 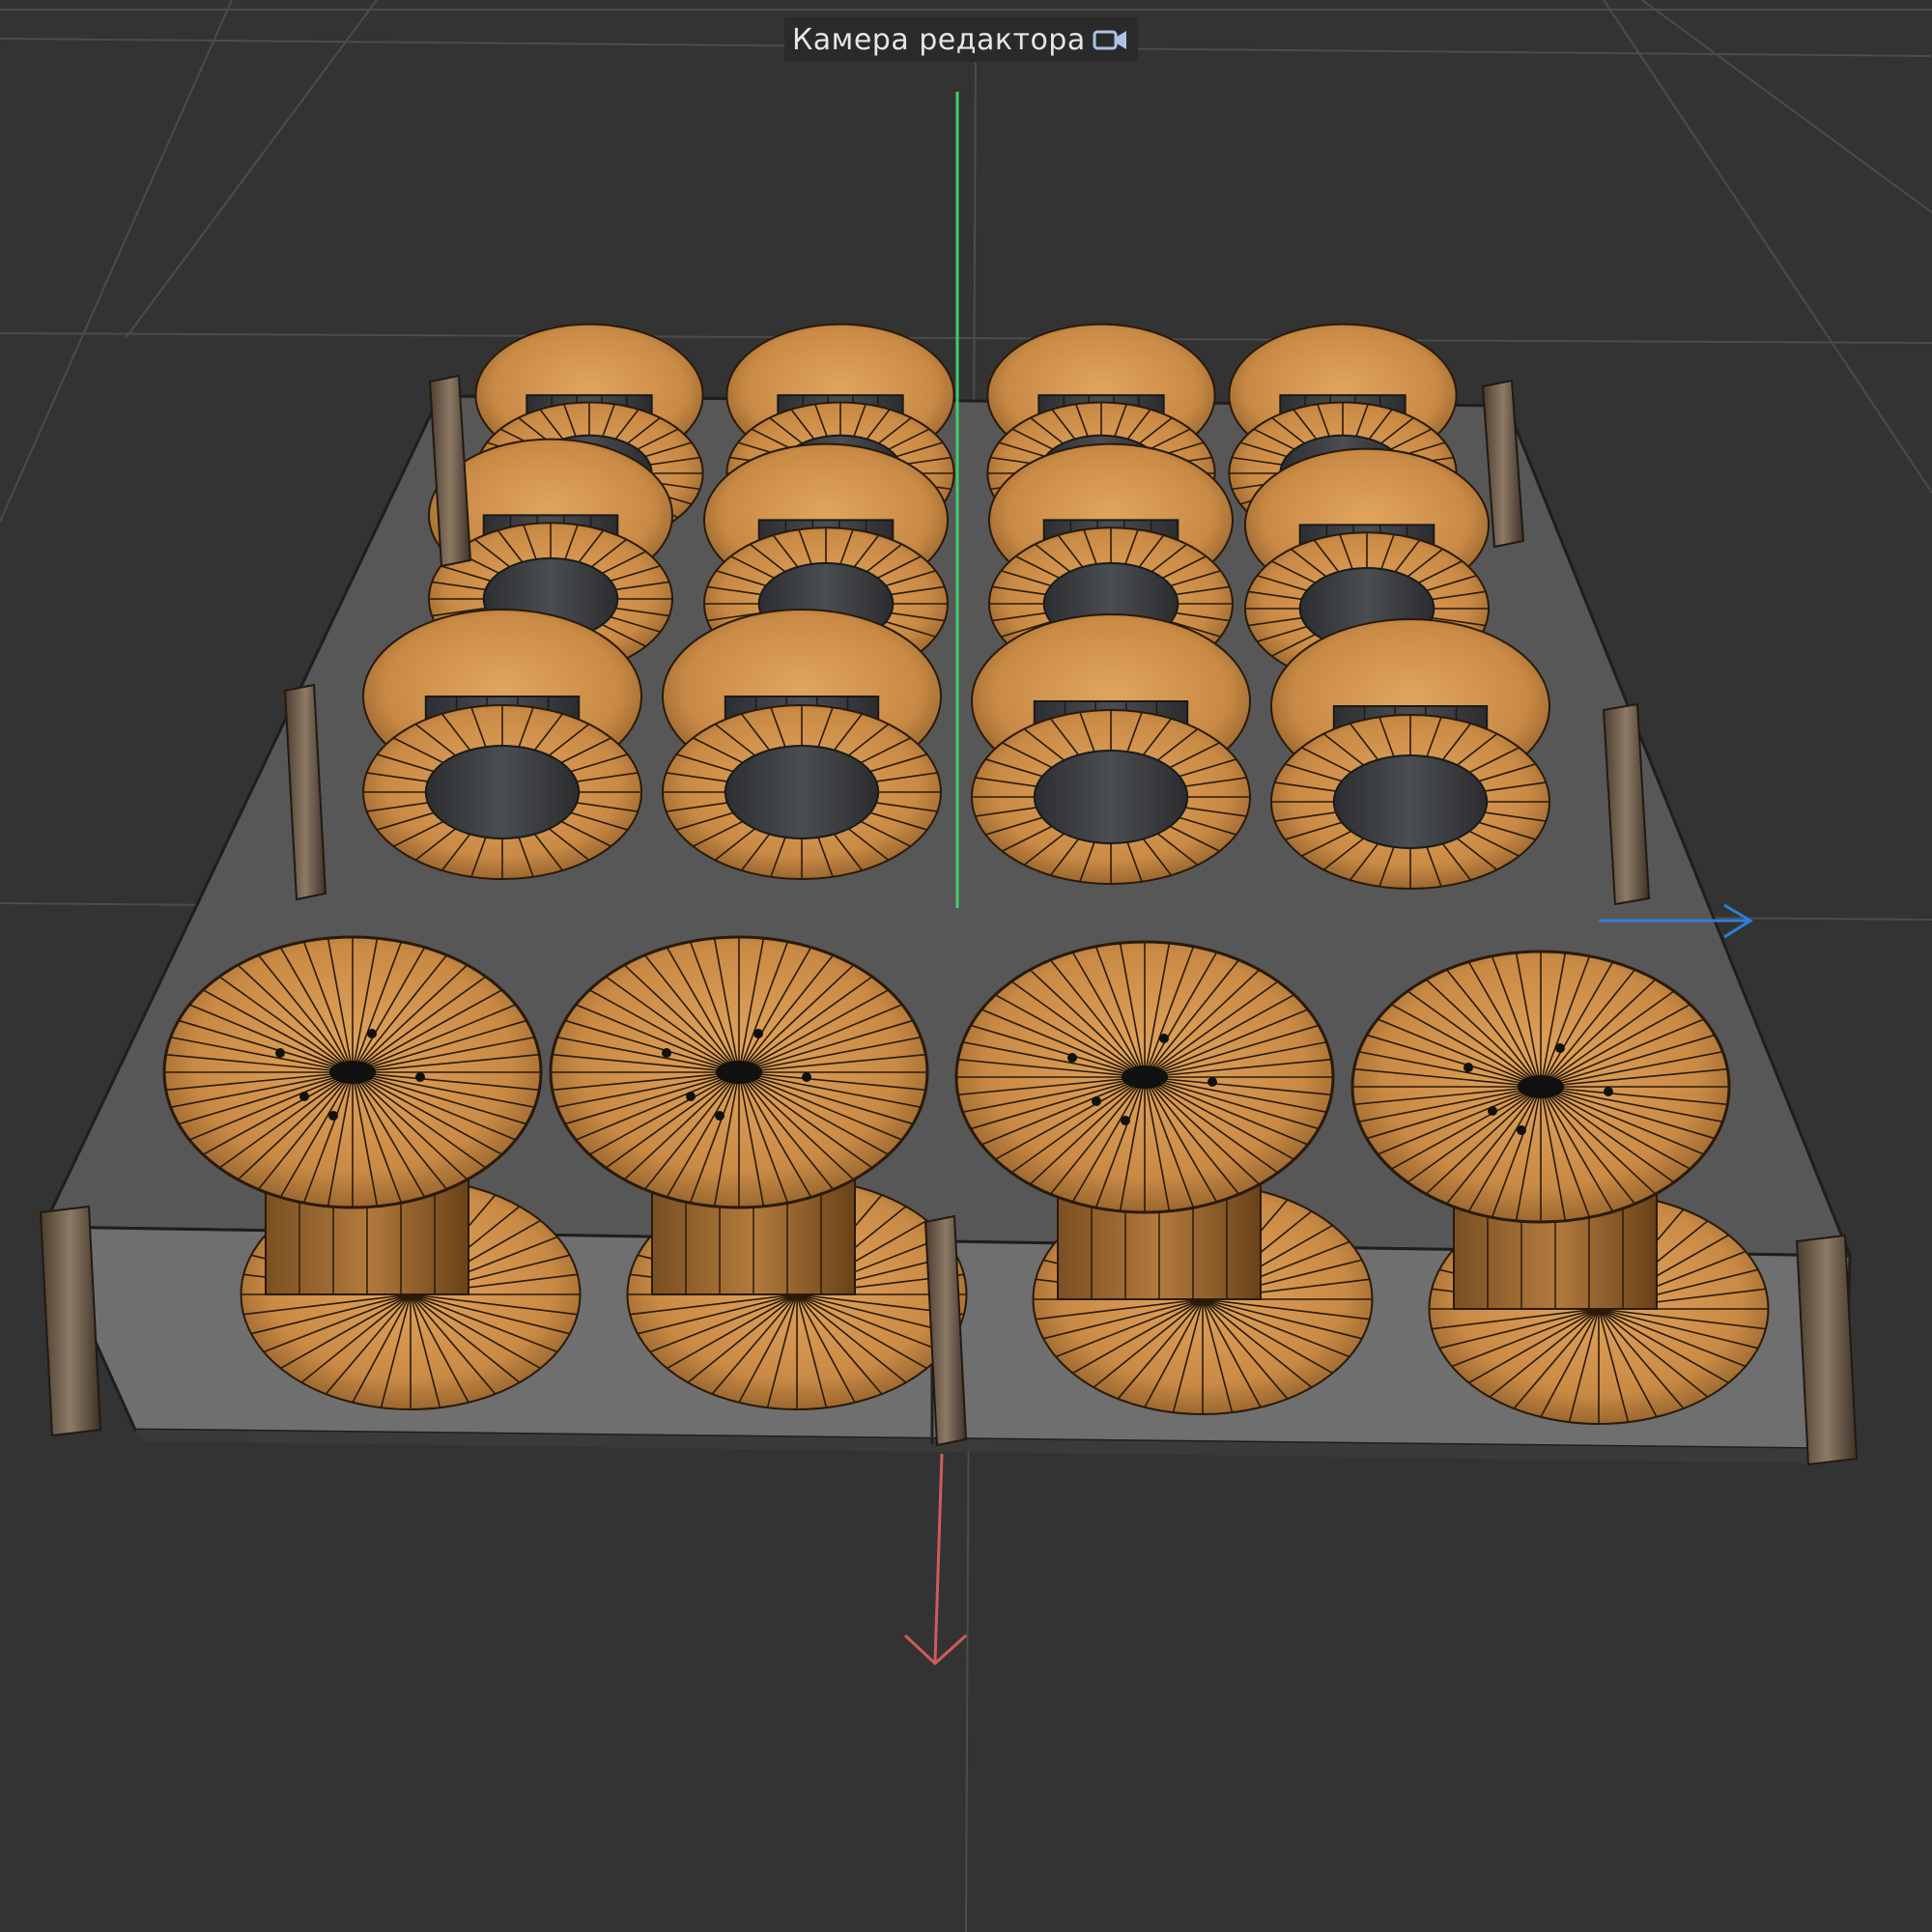 What do you see at coordinates (938, 1557) in the screenshot?
I see `x-axis-handle` at bounding box center [938, 1557].